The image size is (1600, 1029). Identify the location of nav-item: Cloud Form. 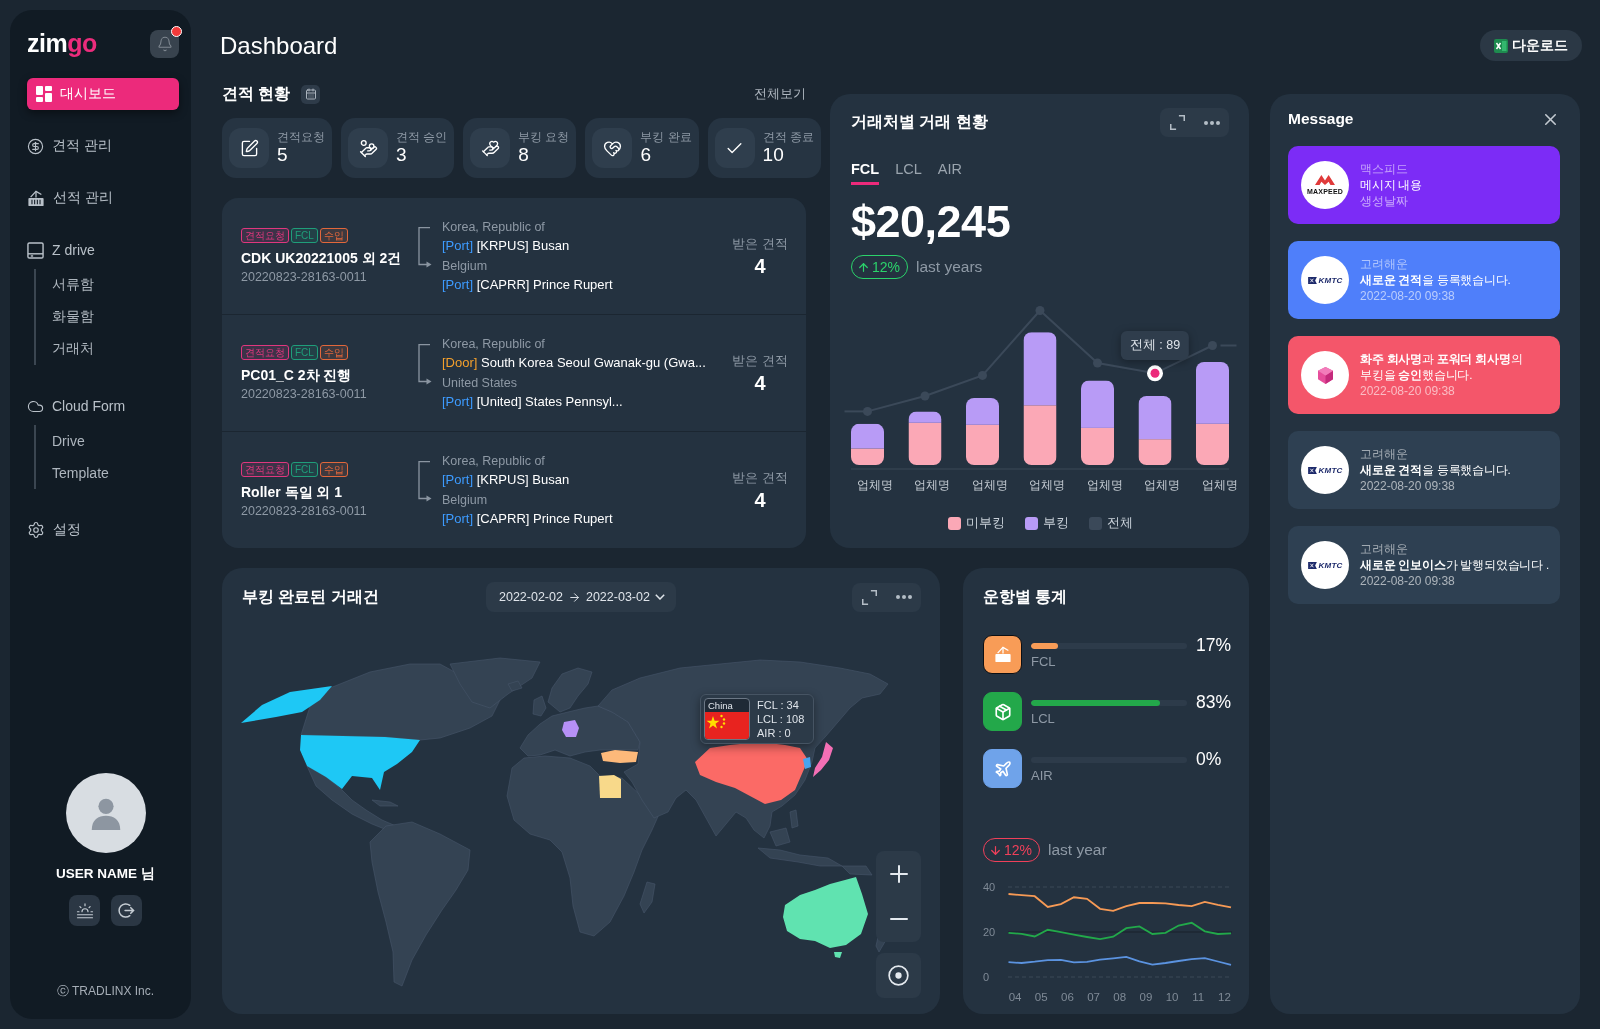
(103, 406).